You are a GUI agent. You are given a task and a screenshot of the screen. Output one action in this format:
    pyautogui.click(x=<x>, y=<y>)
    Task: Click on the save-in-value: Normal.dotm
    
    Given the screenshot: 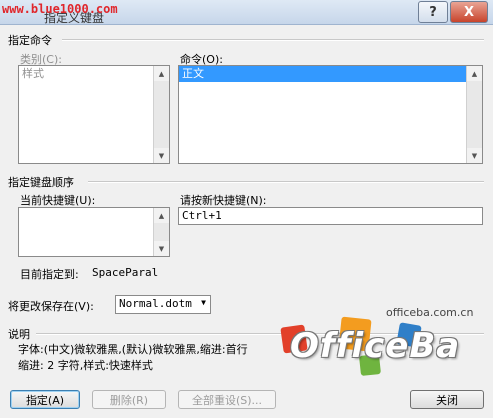 What is the action you would take?
    pyautogui.click(x=155, y=303)
    